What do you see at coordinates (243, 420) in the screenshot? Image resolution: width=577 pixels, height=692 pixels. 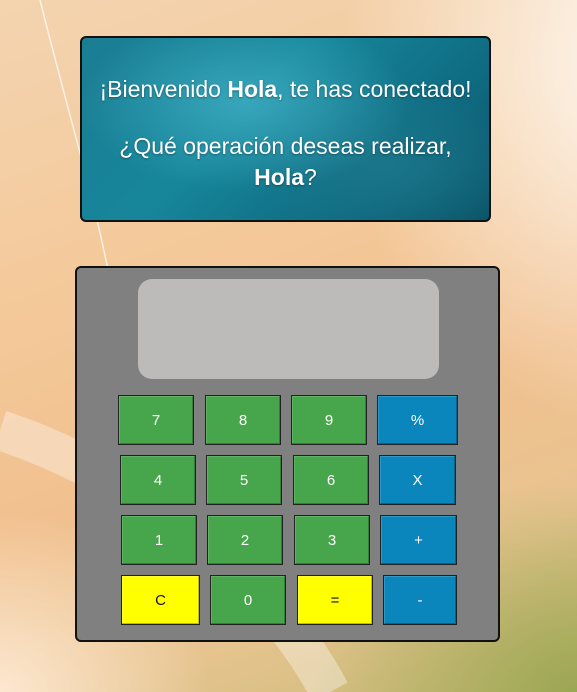 I see `key-8: 8` at bounding box center [243, 420].